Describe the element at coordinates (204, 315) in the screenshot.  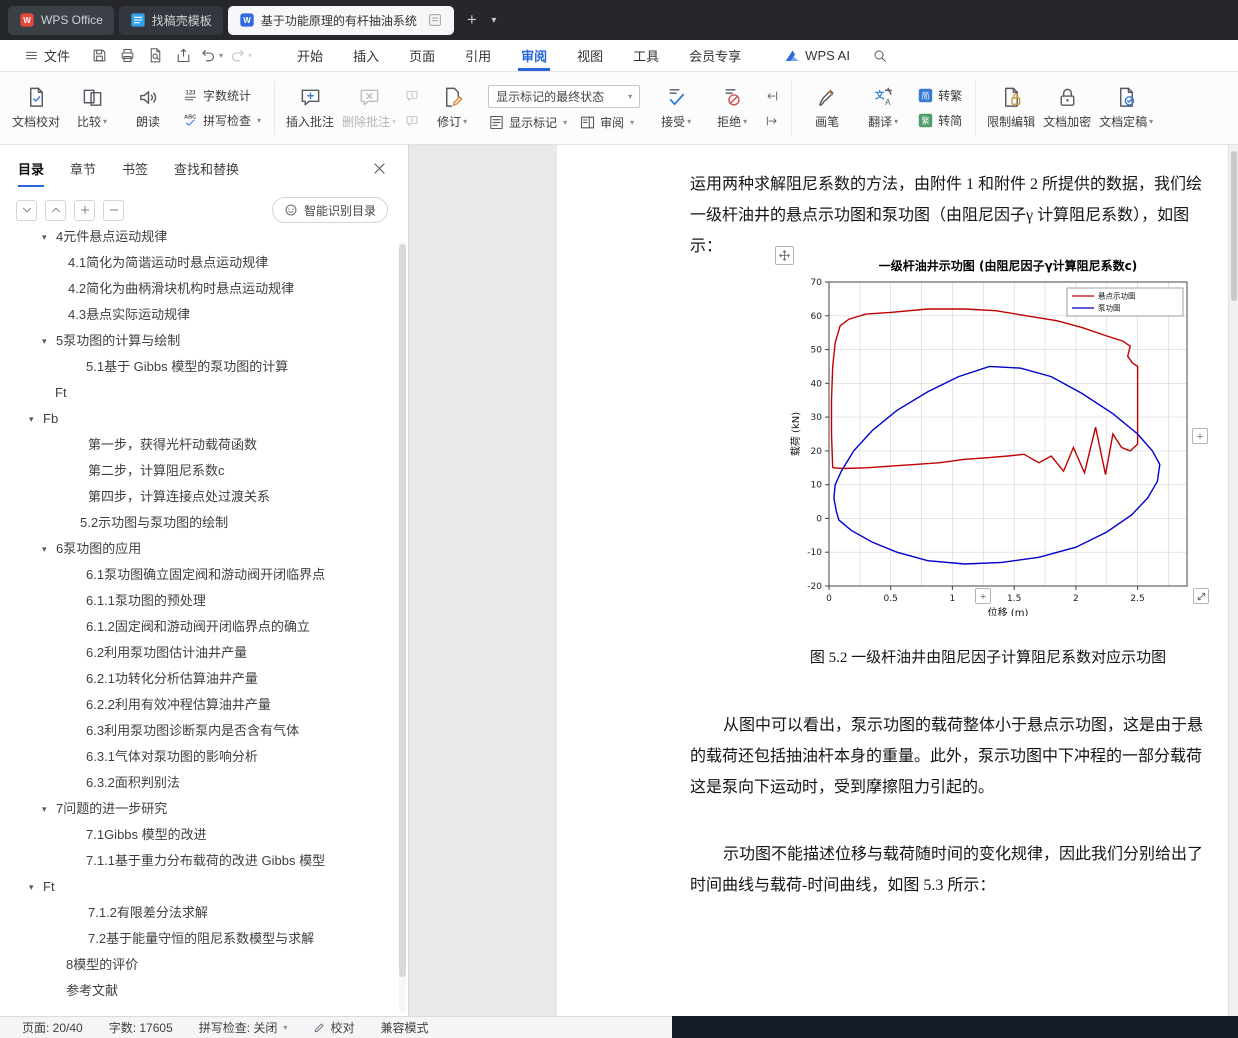
I see `toc-item: 4.3悬点实际运动规律` at that location.